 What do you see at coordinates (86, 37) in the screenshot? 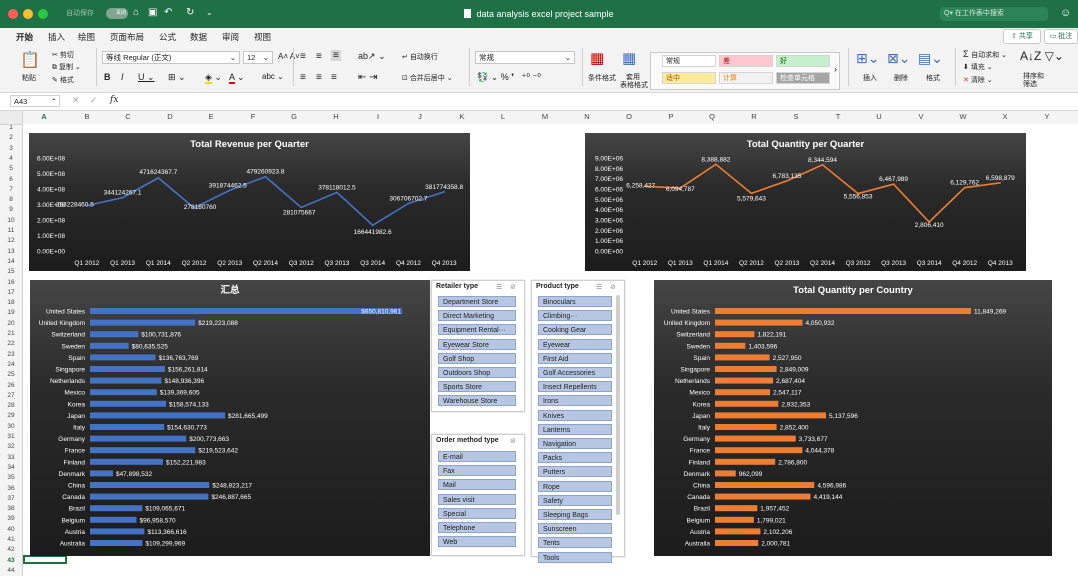
I see `tab-draw: 绘图` at bounding box center [86, 37].